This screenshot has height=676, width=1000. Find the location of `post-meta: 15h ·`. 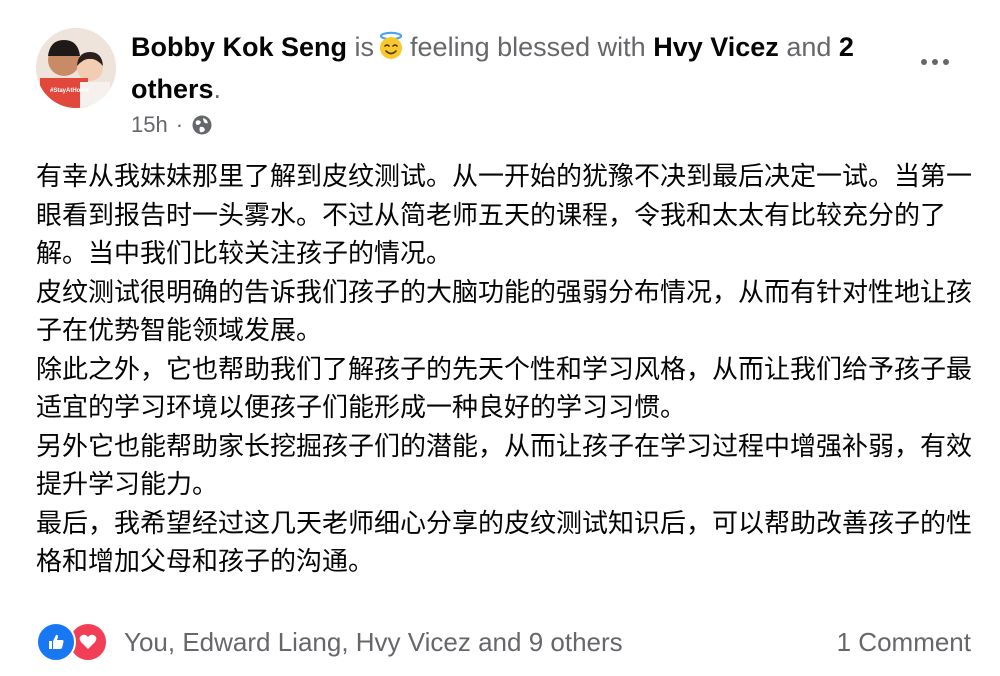

post-meta: 15h · is located at coordinates (172, 125).